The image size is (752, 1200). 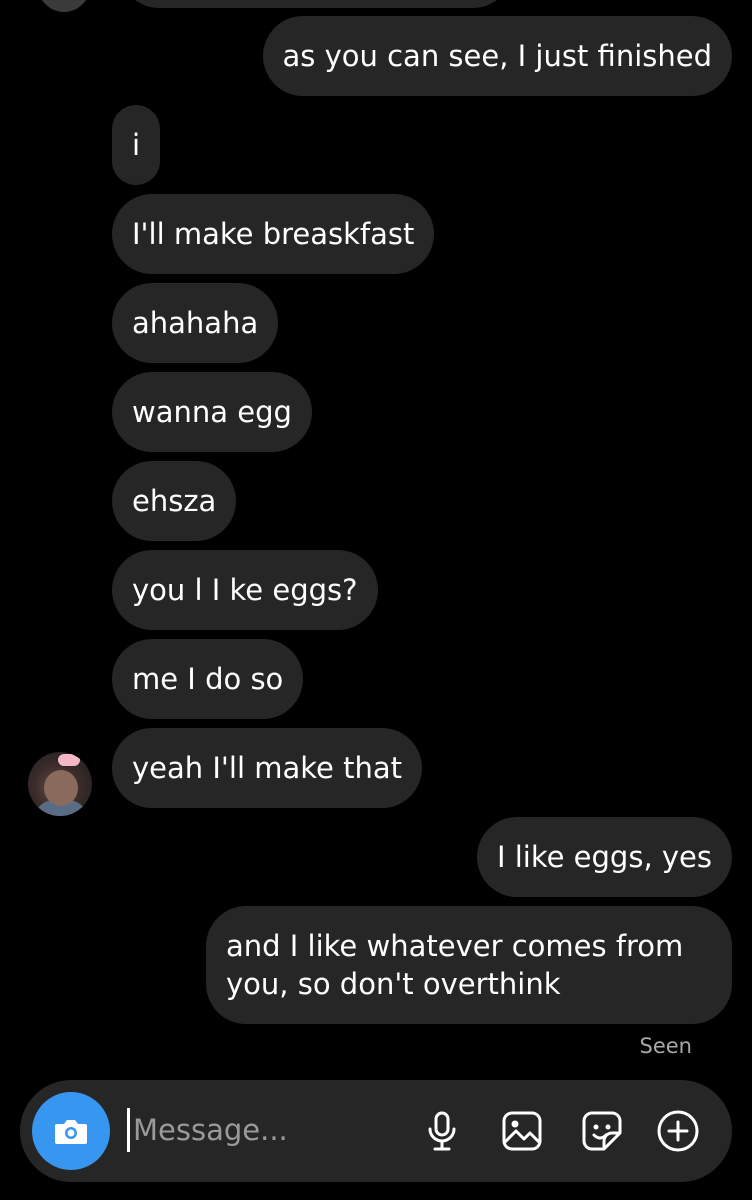 I want to click on message-bubble-sent: I like eggs, yes, so click(x=604, y=857).